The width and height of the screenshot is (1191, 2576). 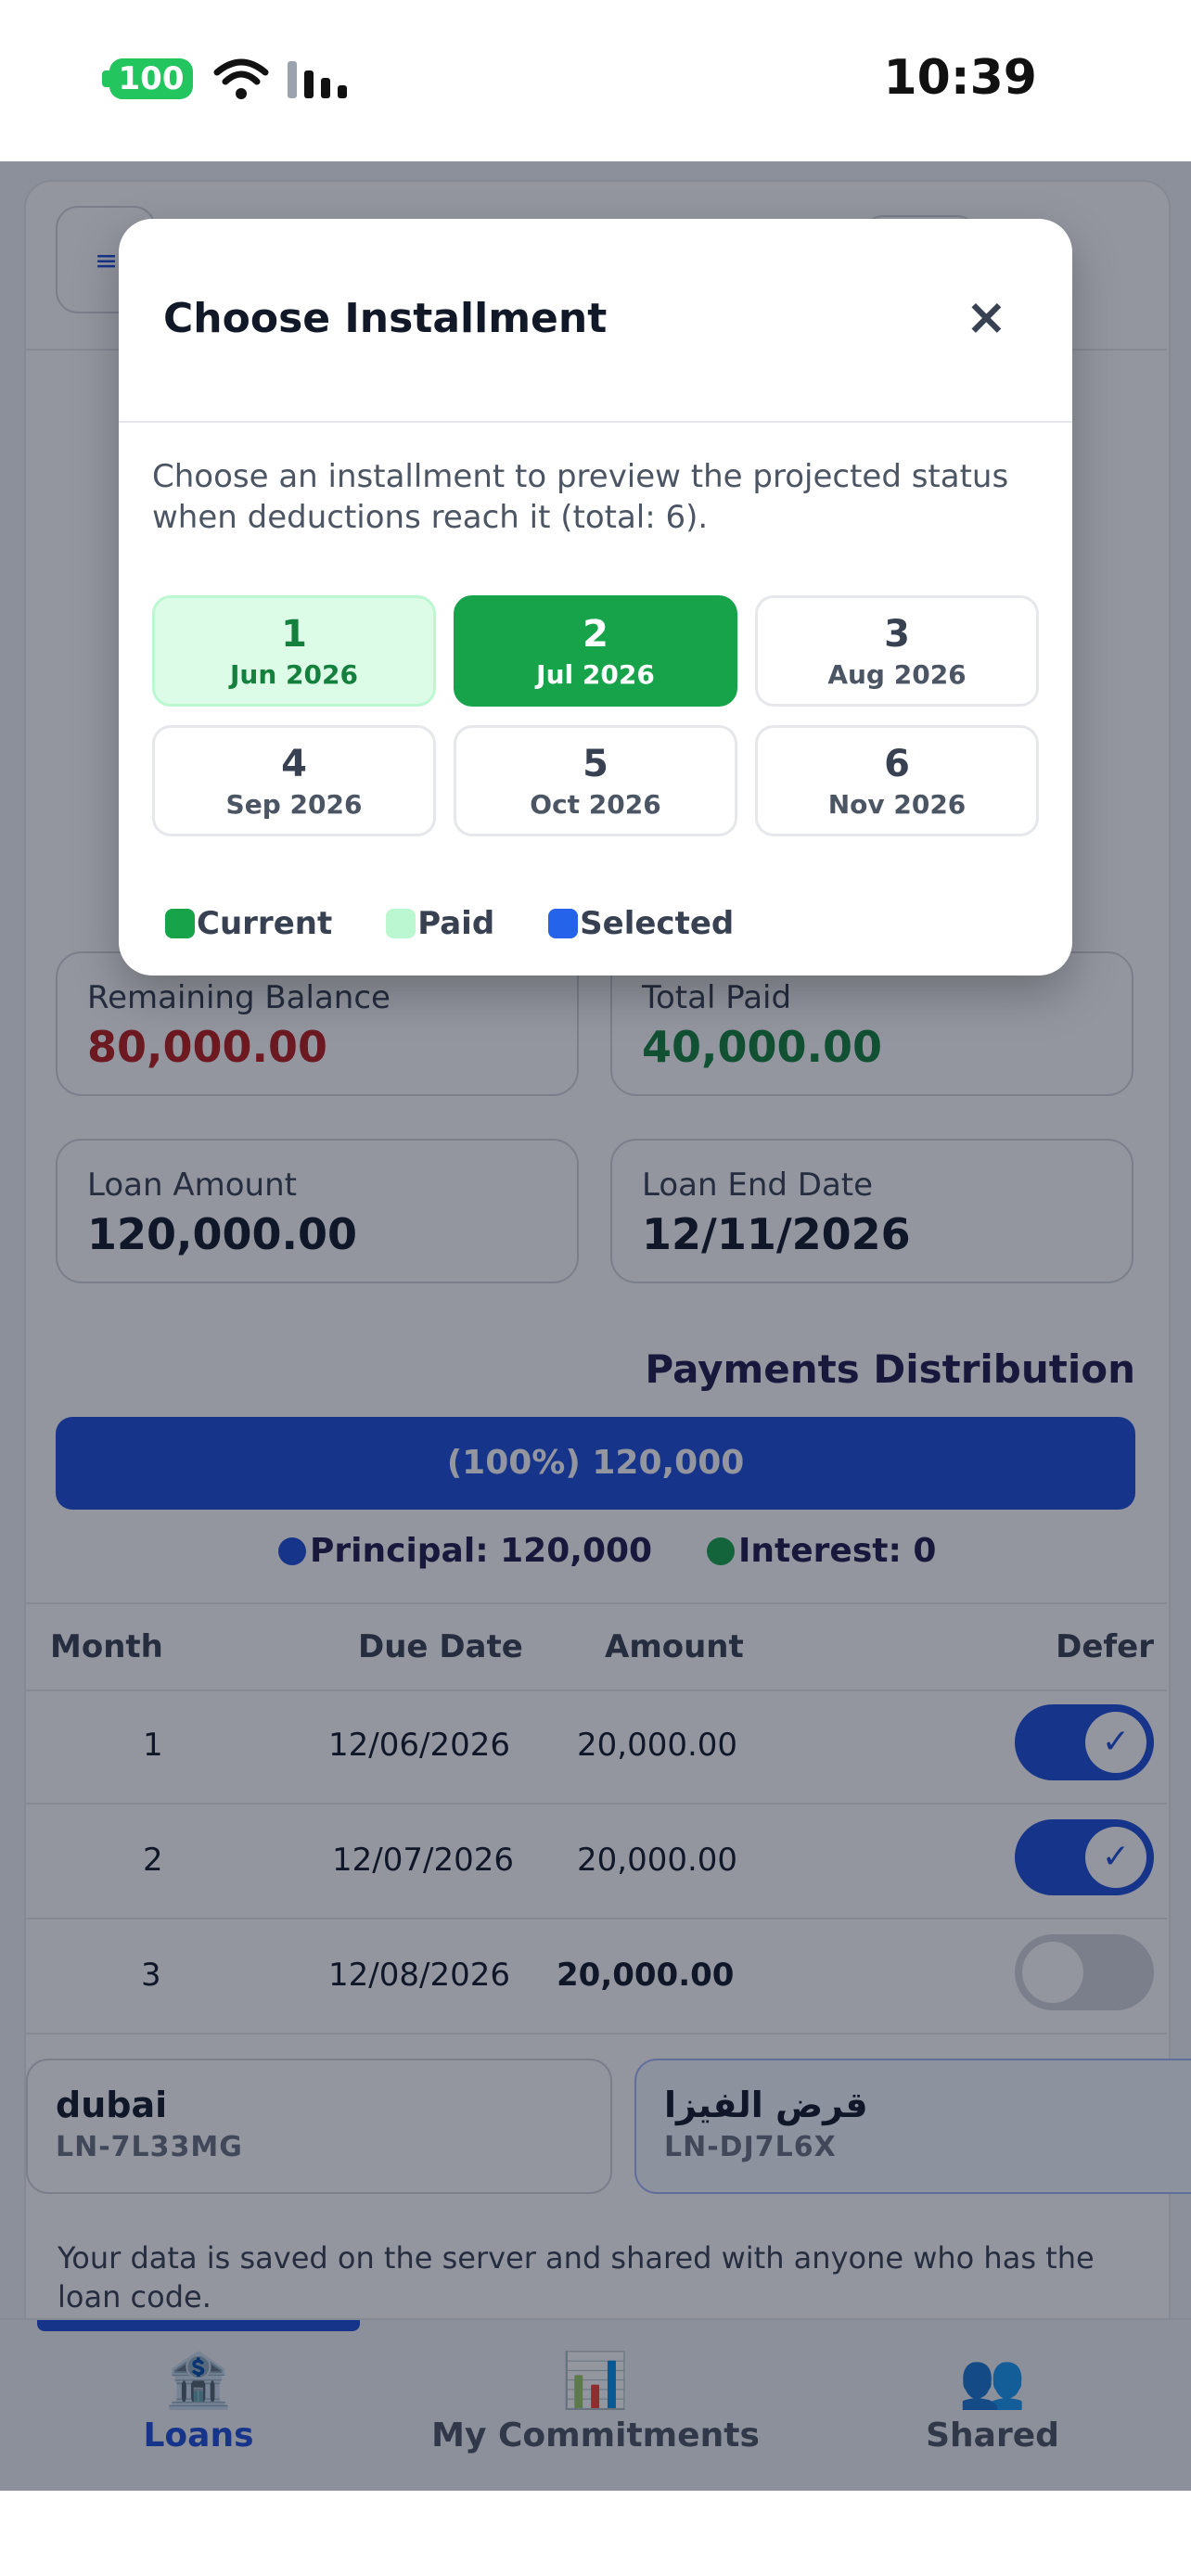 I want to click on installment-number: 3, so click(x=897, y=635).